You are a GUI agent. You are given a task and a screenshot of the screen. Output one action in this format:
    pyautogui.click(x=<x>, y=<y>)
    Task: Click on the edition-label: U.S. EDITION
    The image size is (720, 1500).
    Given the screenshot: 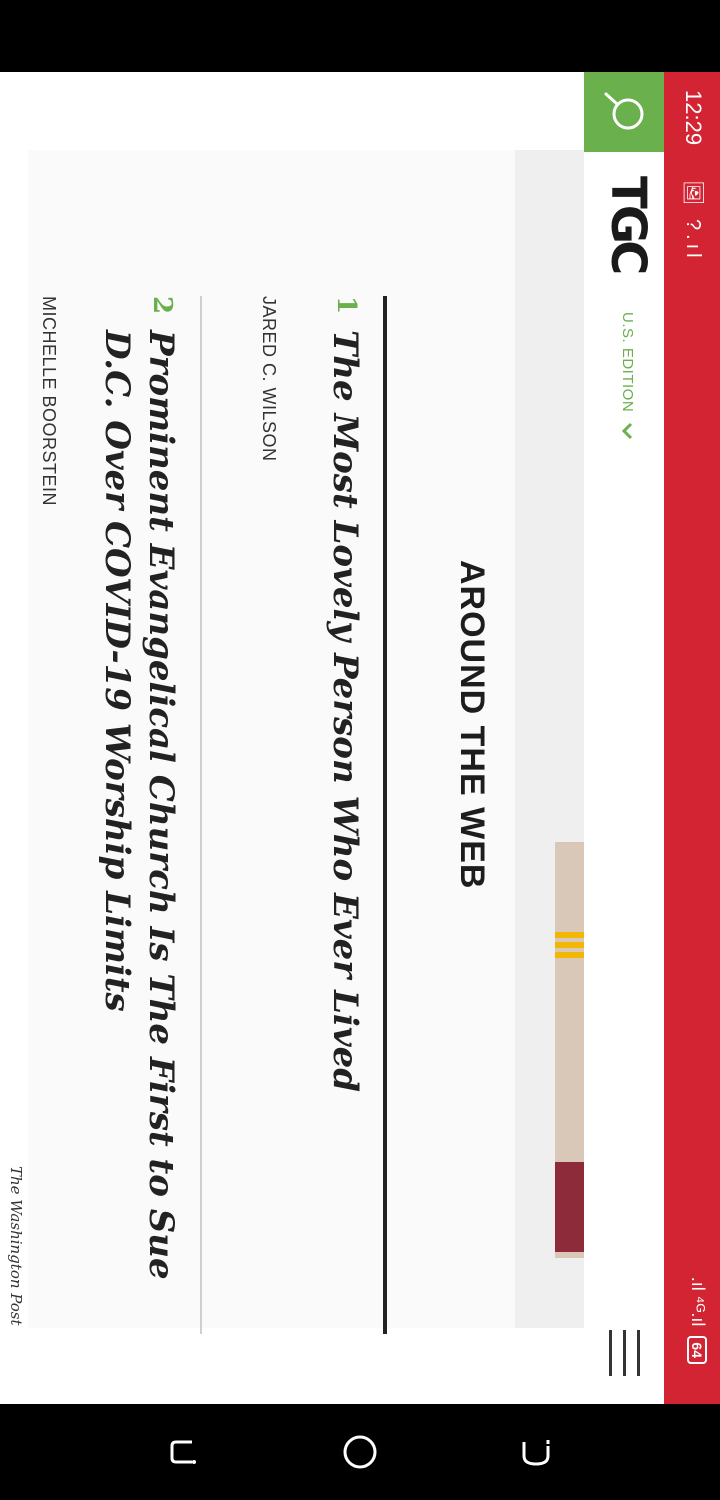 What is the action you would take?
    pyautogui.click(x=627, y=362)
    